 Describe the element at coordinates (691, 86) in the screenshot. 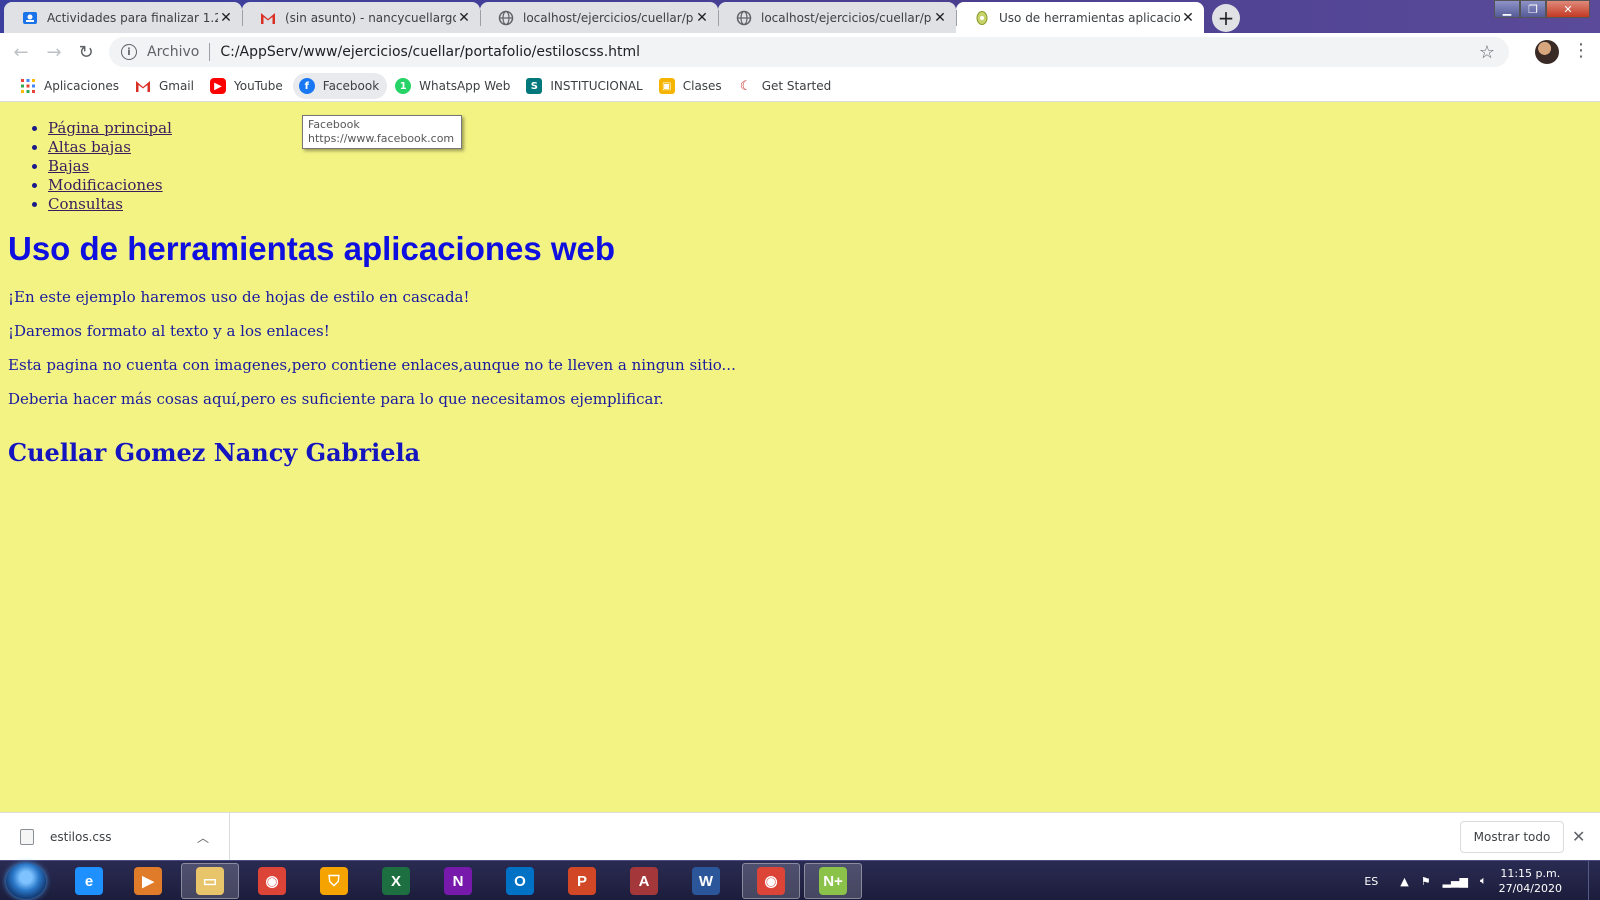

I see `bookmark-clases: ▣ Clases` at that location.